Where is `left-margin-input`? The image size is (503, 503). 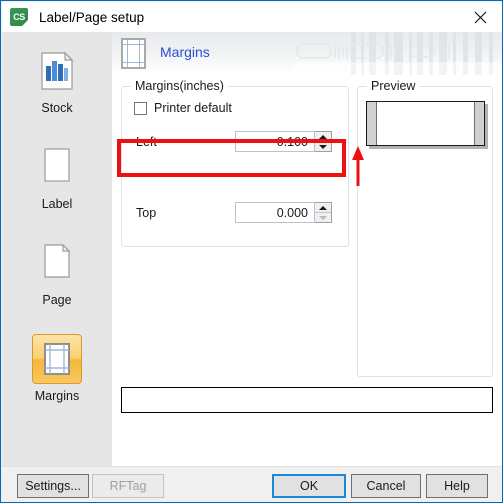
left-margin-input is located at coordinates (275, 141).